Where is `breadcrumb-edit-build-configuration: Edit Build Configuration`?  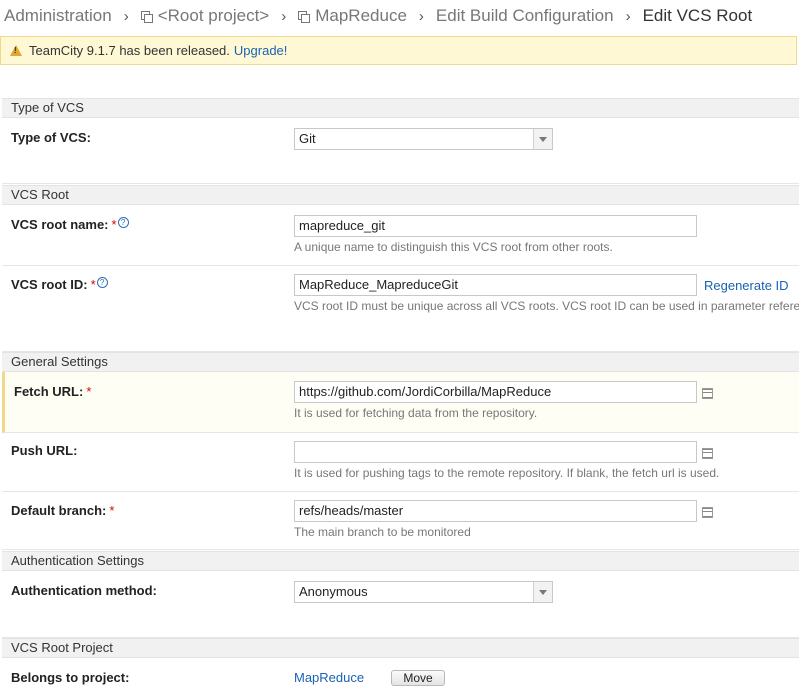
breadcrumb-edit-build-configuration: Edit Build Configuration is located at coordinates (525, 16).